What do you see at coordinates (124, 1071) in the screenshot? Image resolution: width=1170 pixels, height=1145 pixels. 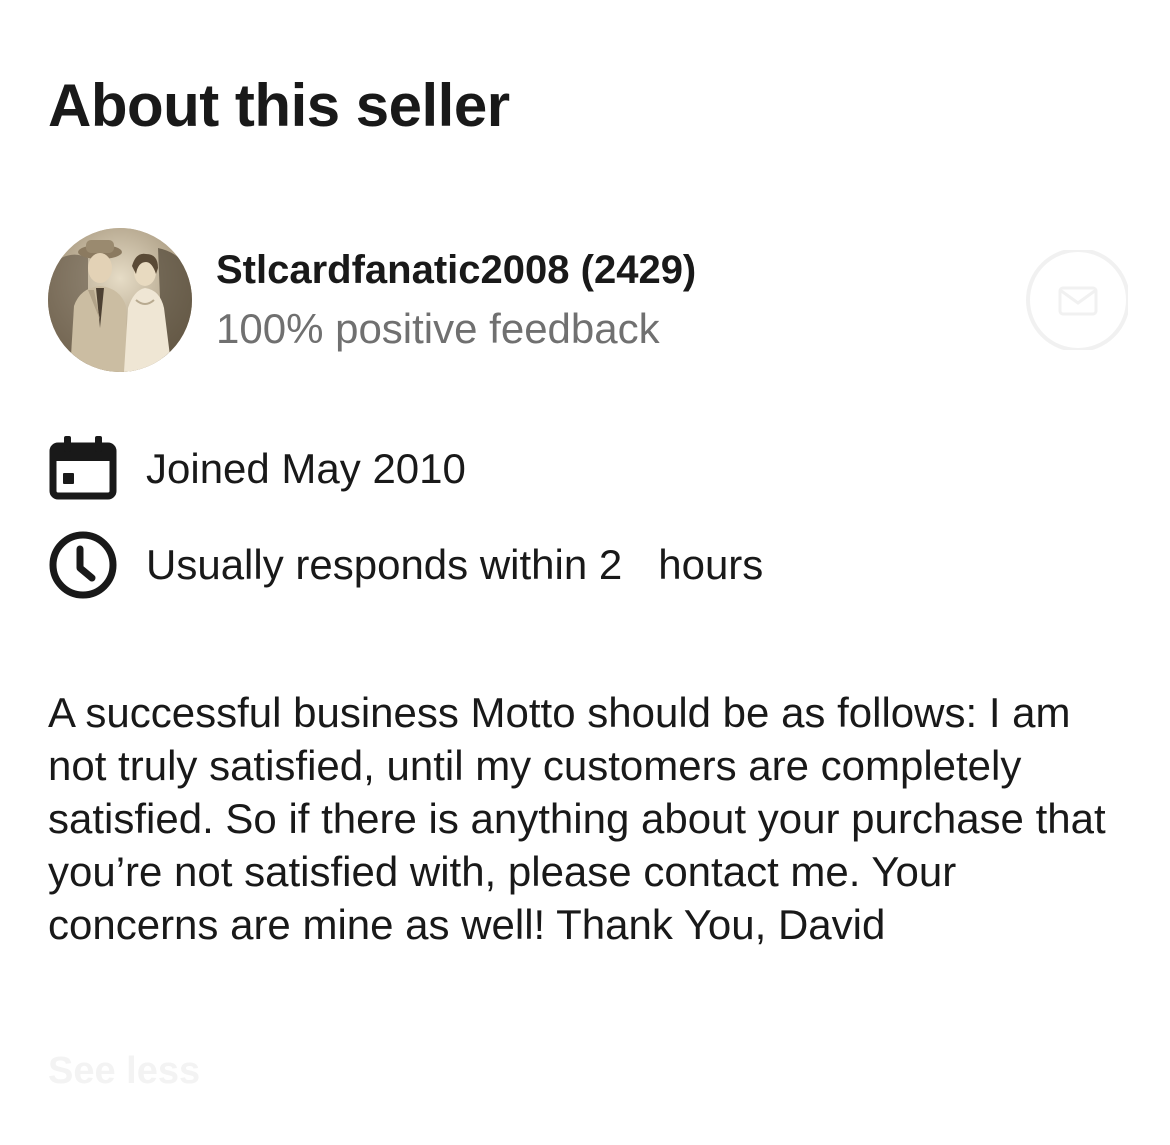 I see `see-less-link: See less` at bounding box center [124, 1071].